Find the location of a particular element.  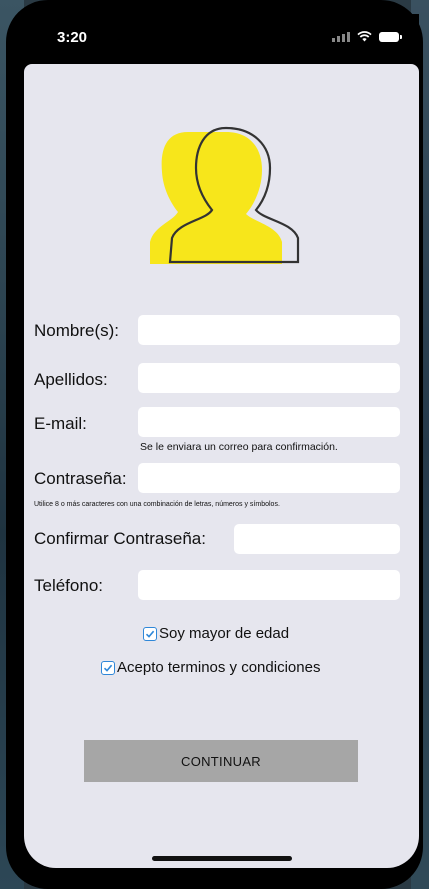

battery-icon is located at coordinates (390, 36).